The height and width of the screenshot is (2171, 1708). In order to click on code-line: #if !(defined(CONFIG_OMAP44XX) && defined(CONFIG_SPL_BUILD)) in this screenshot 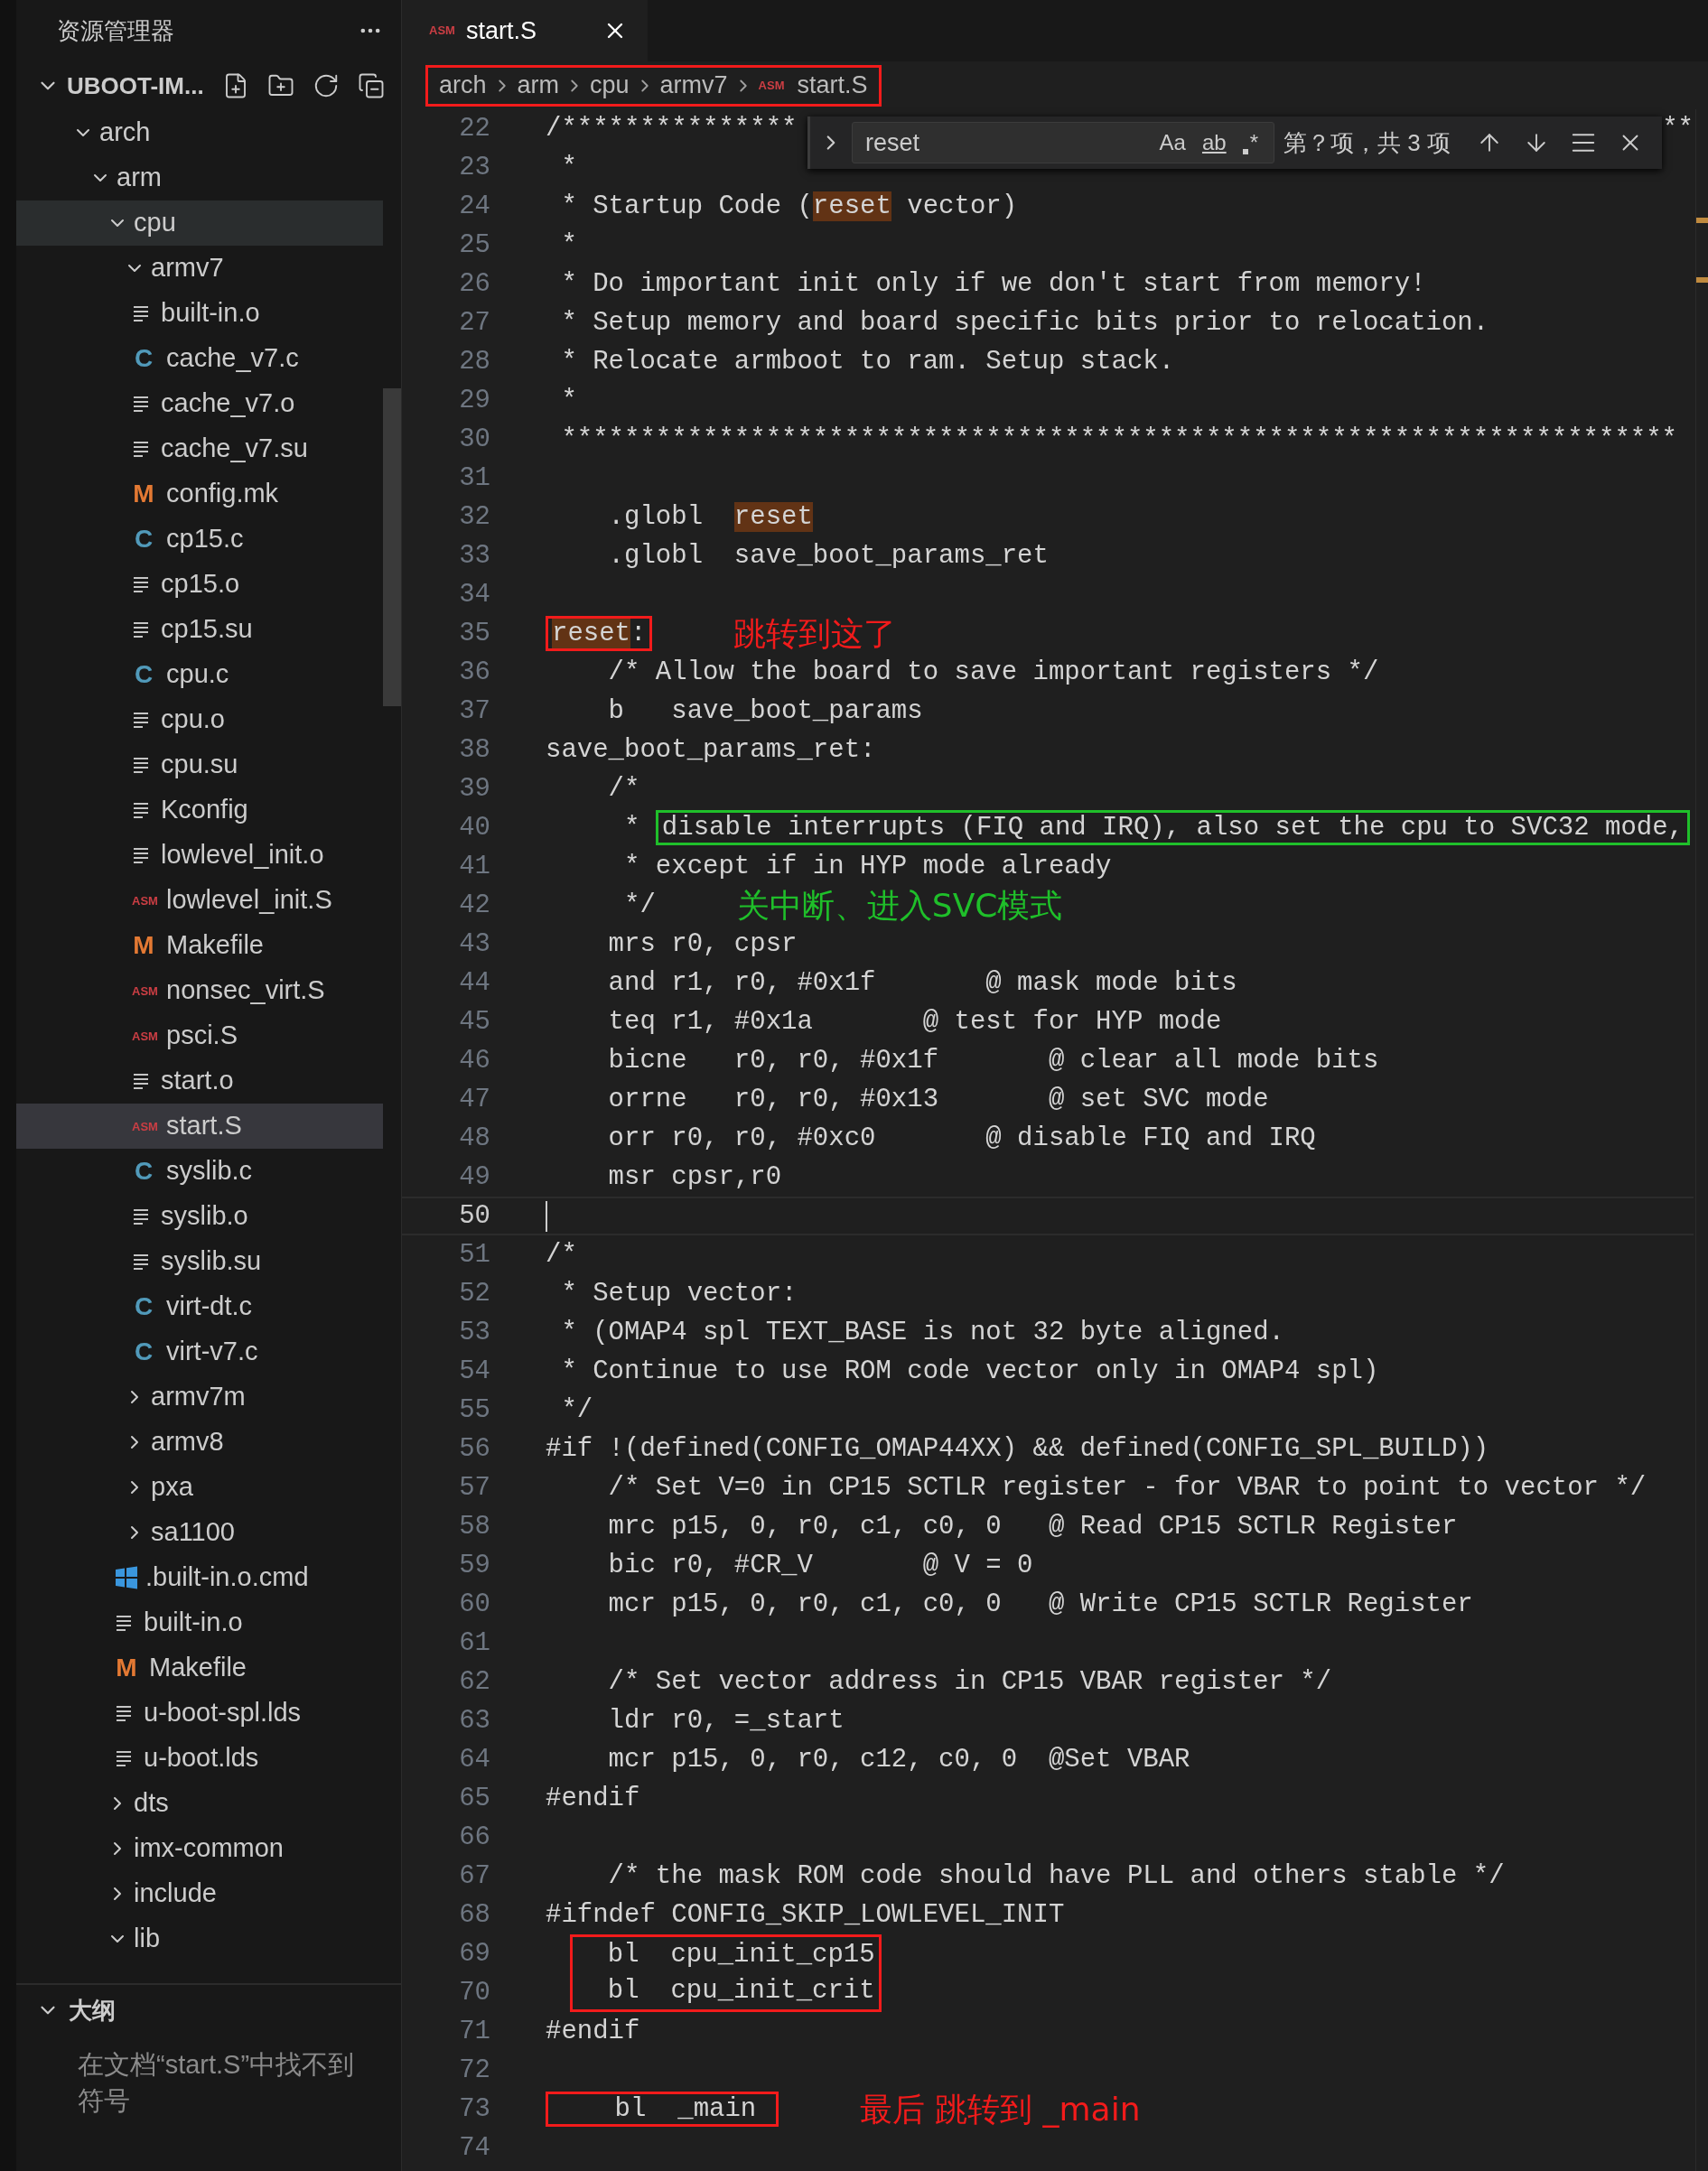, I will do `click(1017, 1449)`.